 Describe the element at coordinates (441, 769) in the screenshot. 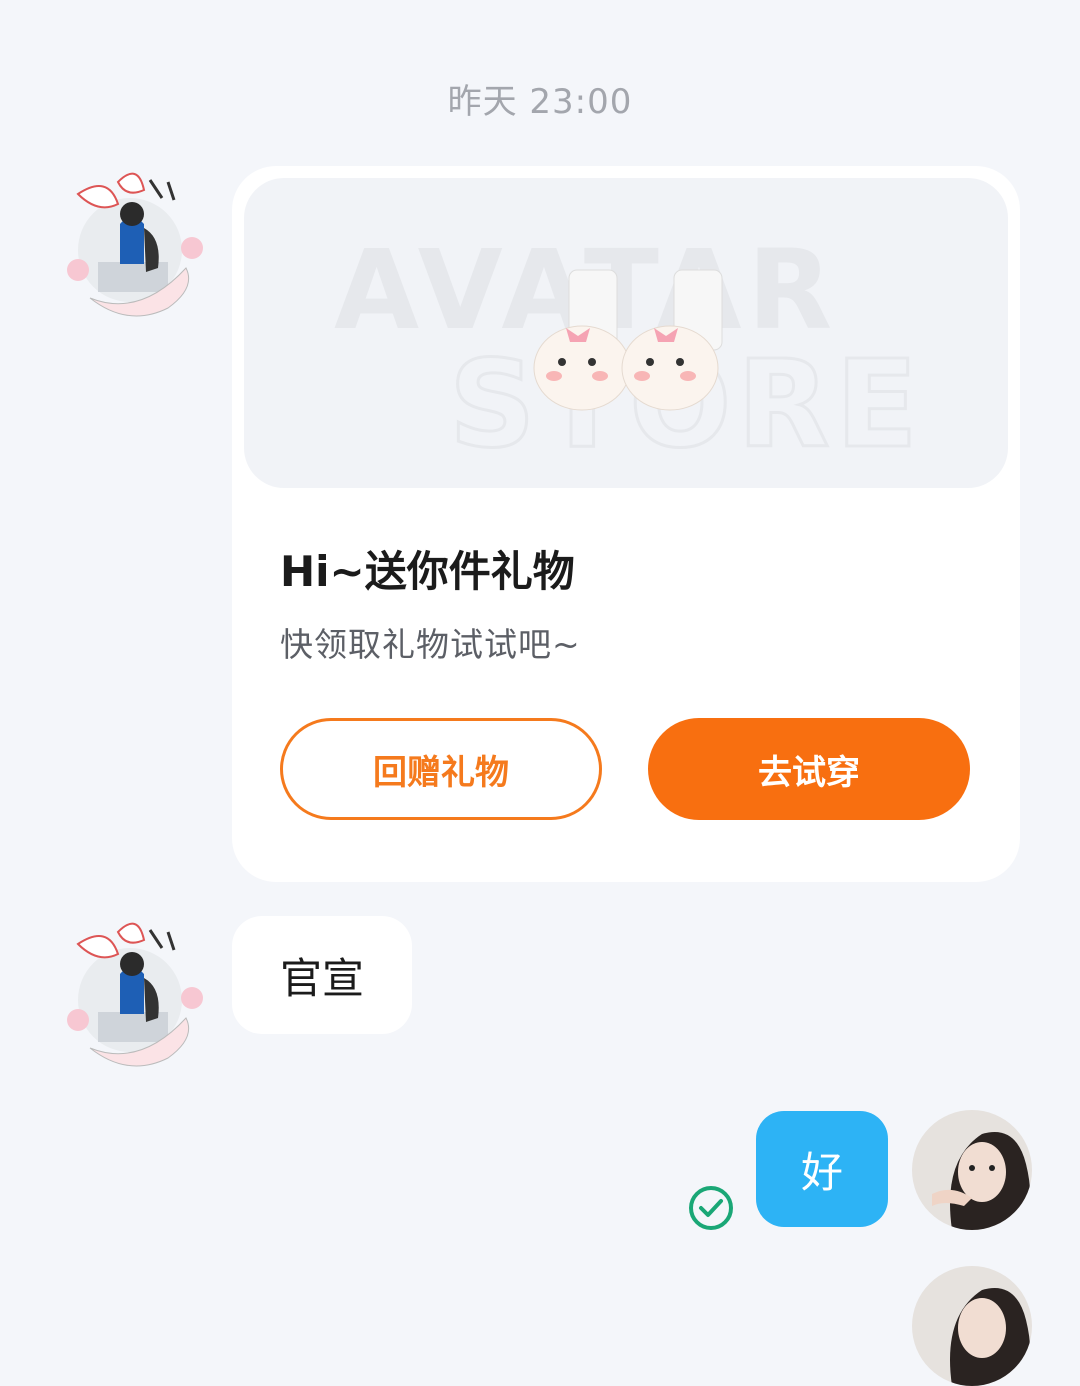

I see `return-gift-button: 回赠礼物` at that location.